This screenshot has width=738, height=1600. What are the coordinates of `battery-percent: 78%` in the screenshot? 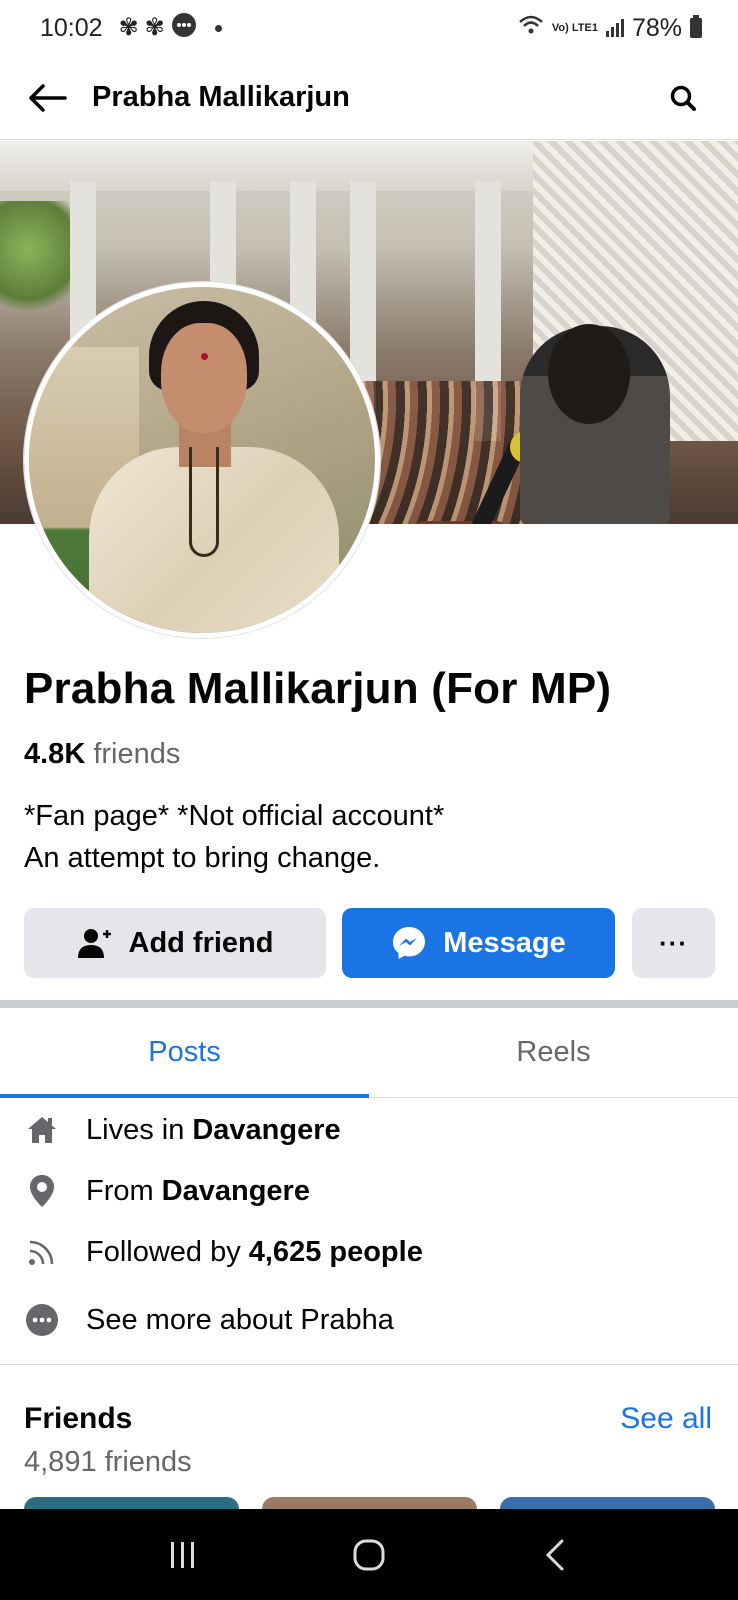 It's located at (656, 27).